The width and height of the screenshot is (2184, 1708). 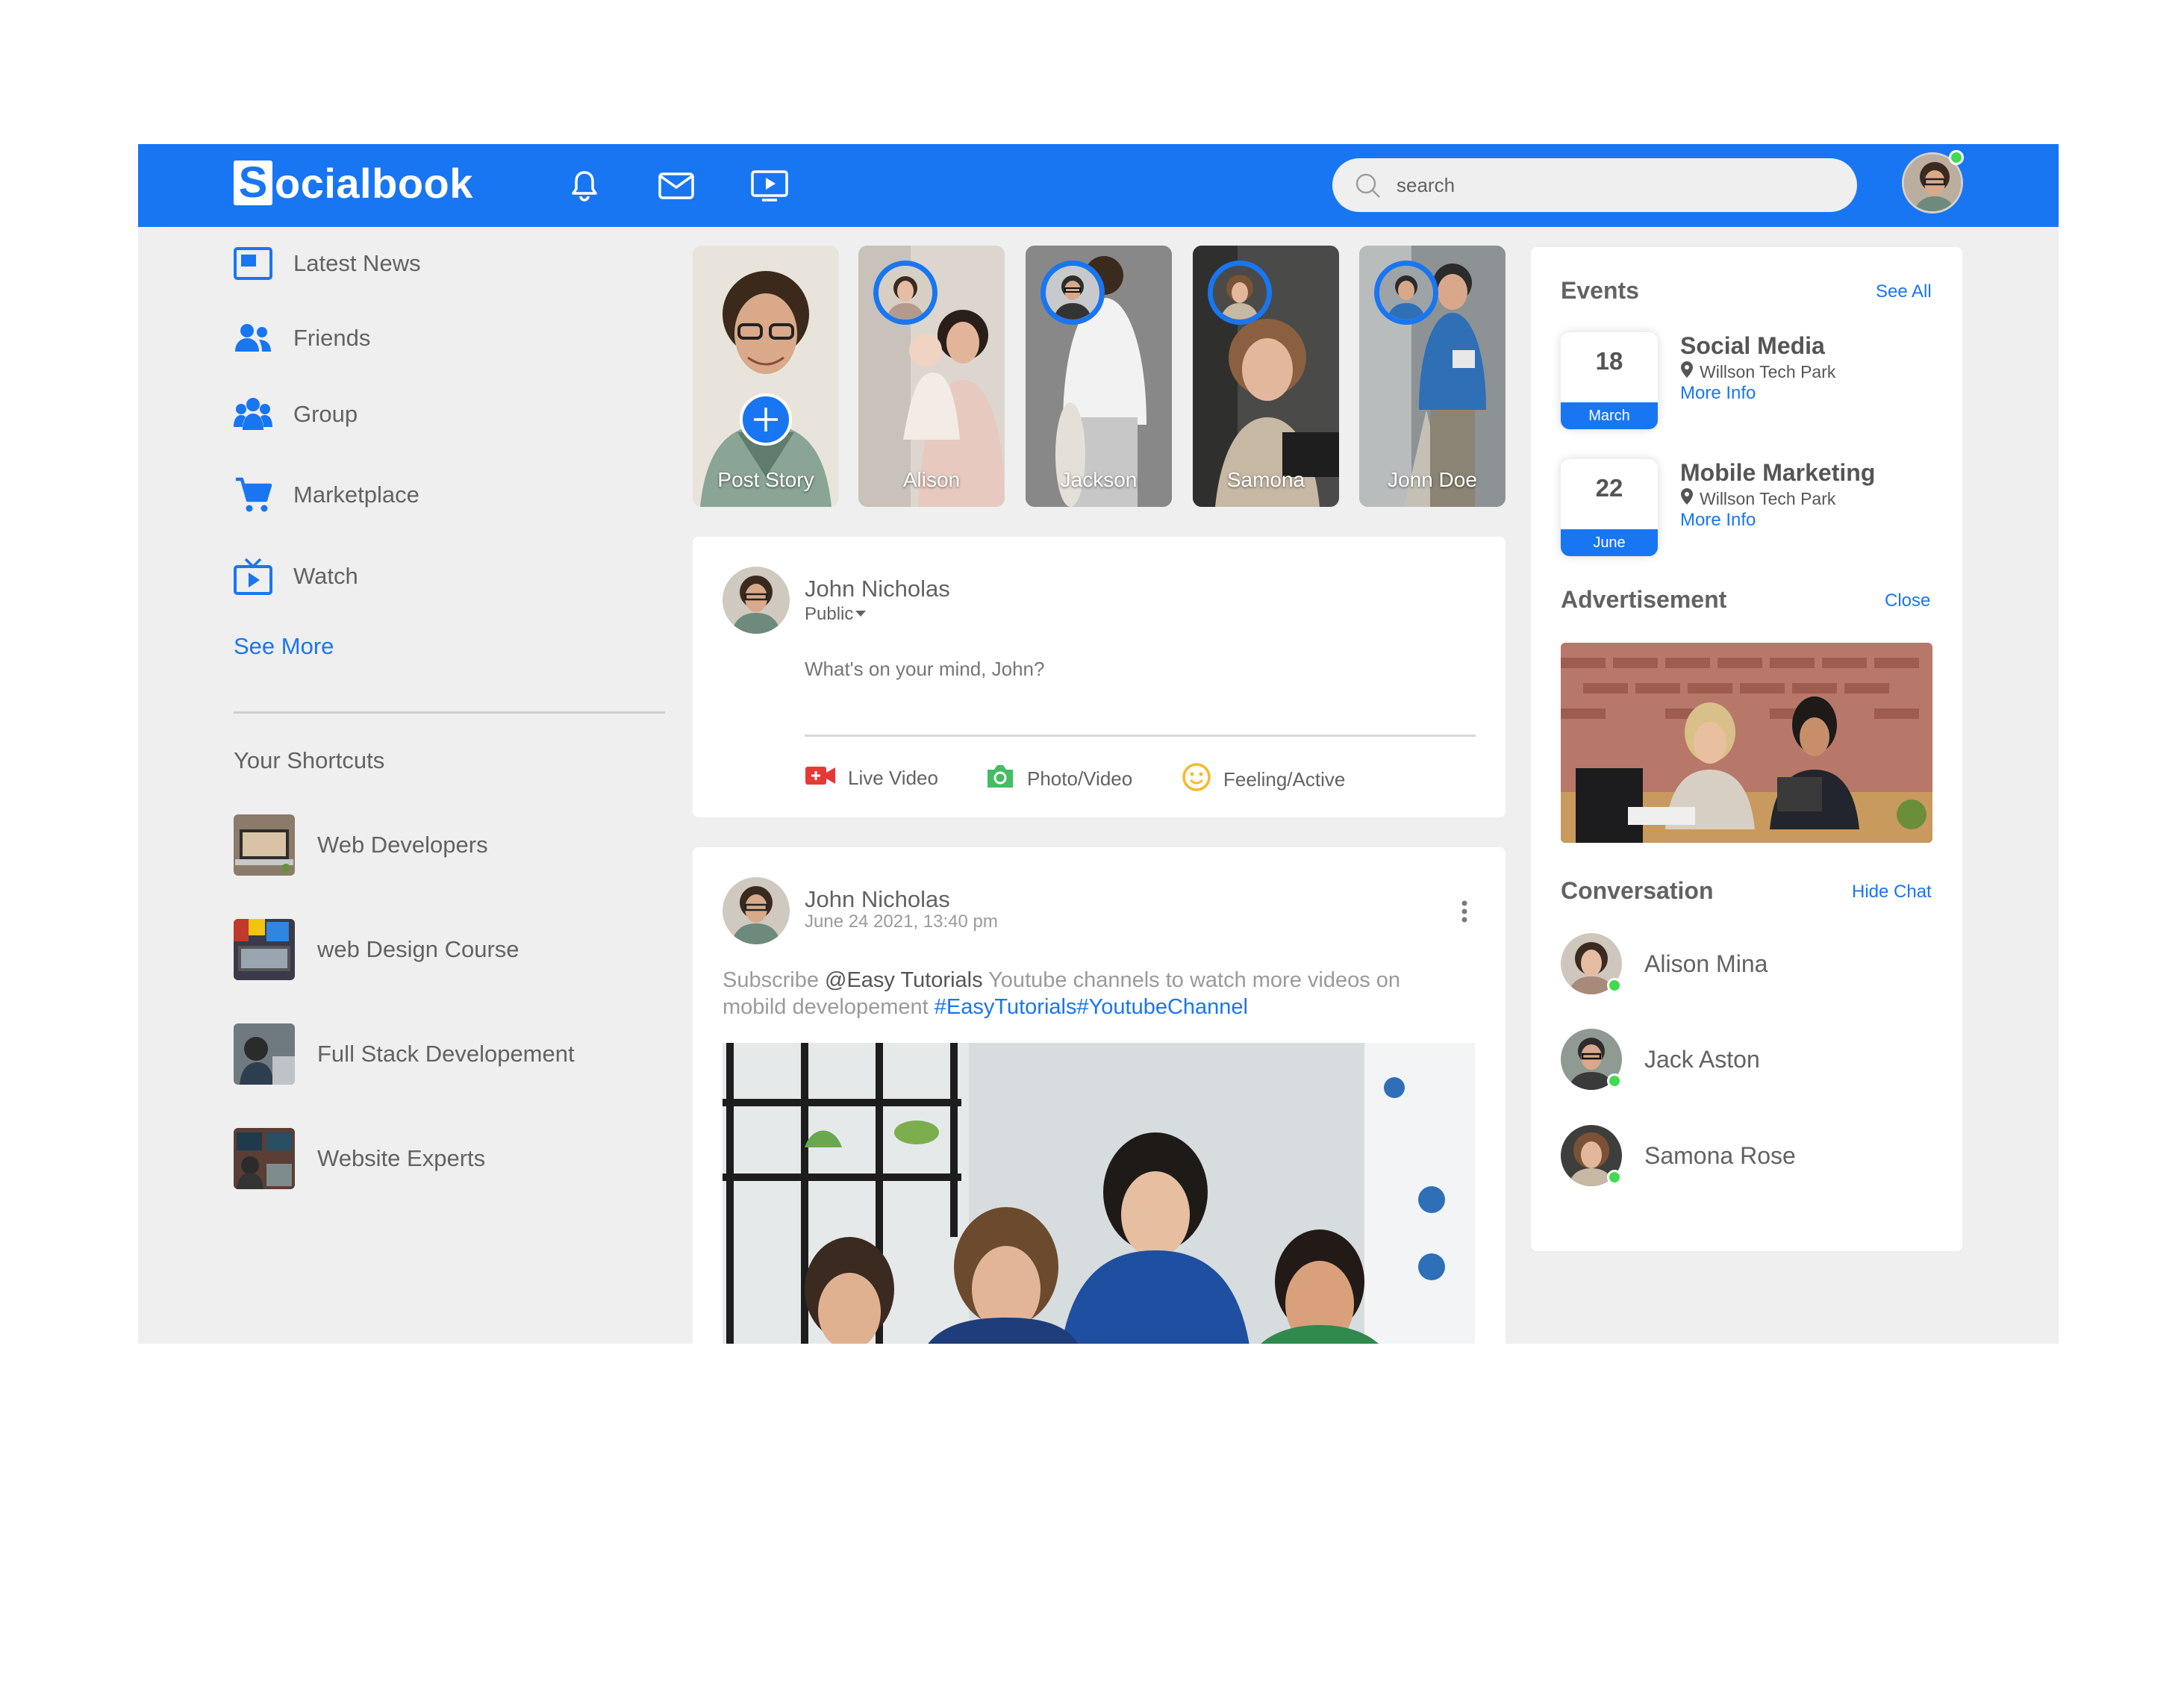 I want to click on sidebar-item-label: Latest News, so click(x=357, y=263).